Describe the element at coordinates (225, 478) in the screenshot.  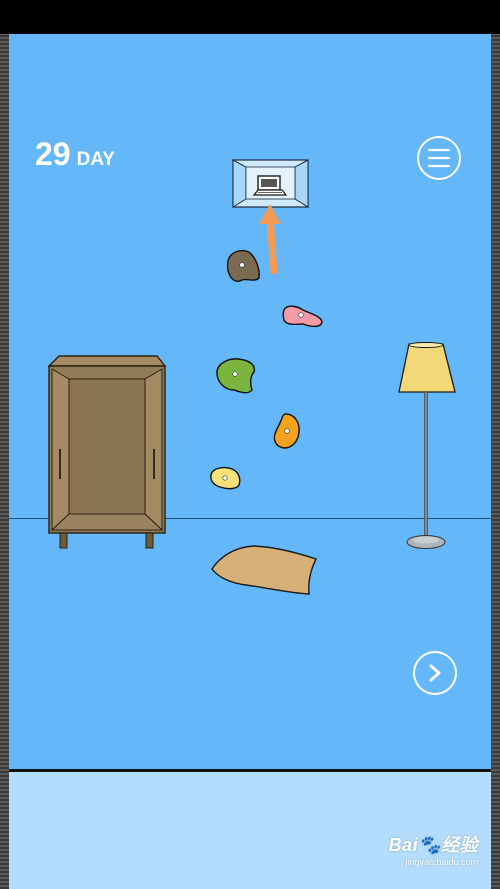
I see `climbing-hold-yellow` at that location.